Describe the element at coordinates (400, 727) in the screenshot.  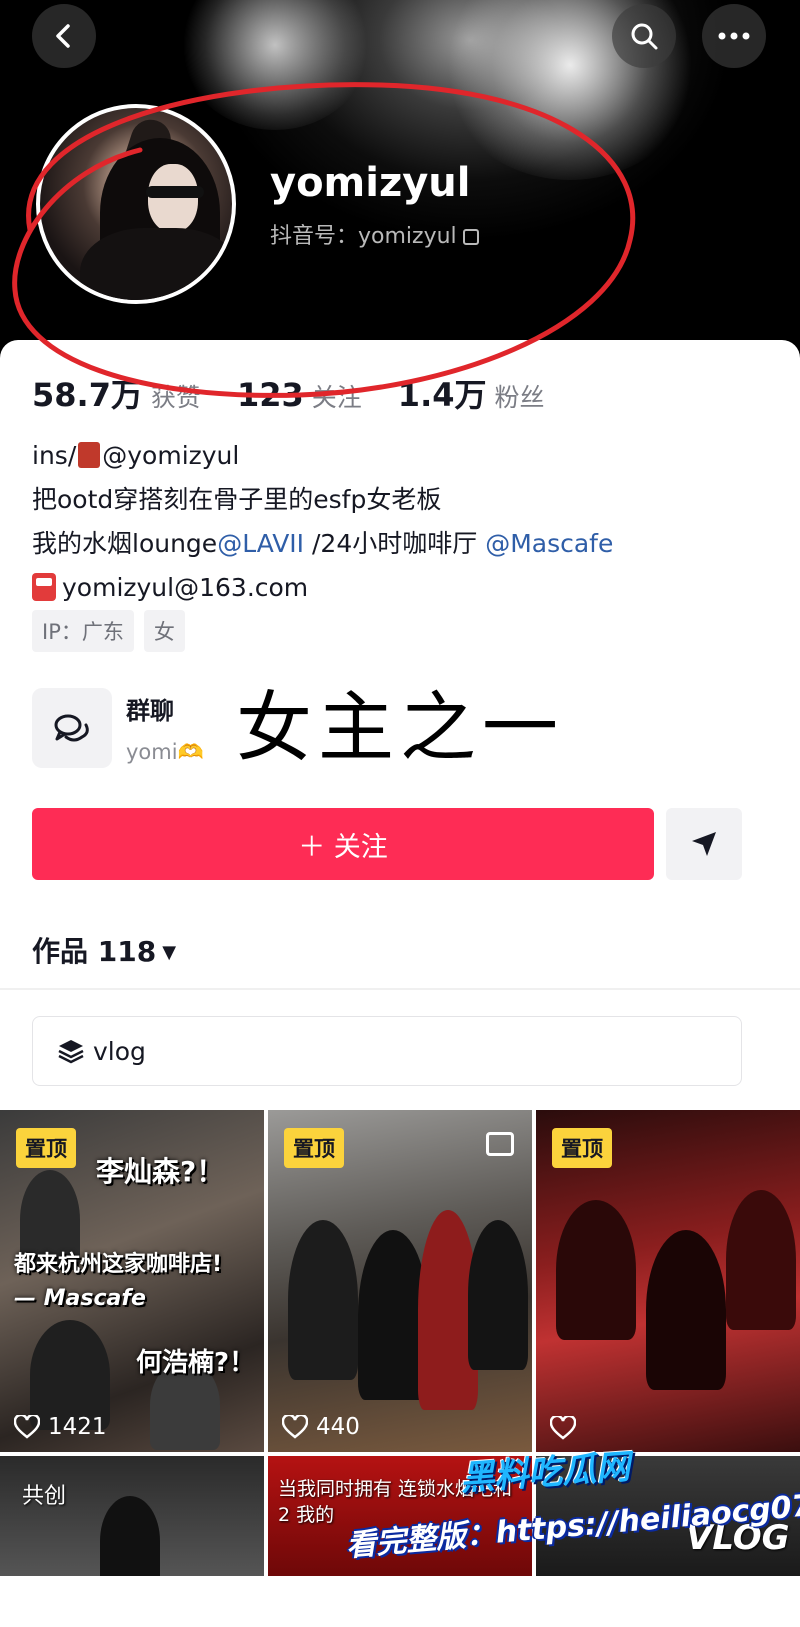
I see `overlay-annotation-text: 女主之一` at that location.